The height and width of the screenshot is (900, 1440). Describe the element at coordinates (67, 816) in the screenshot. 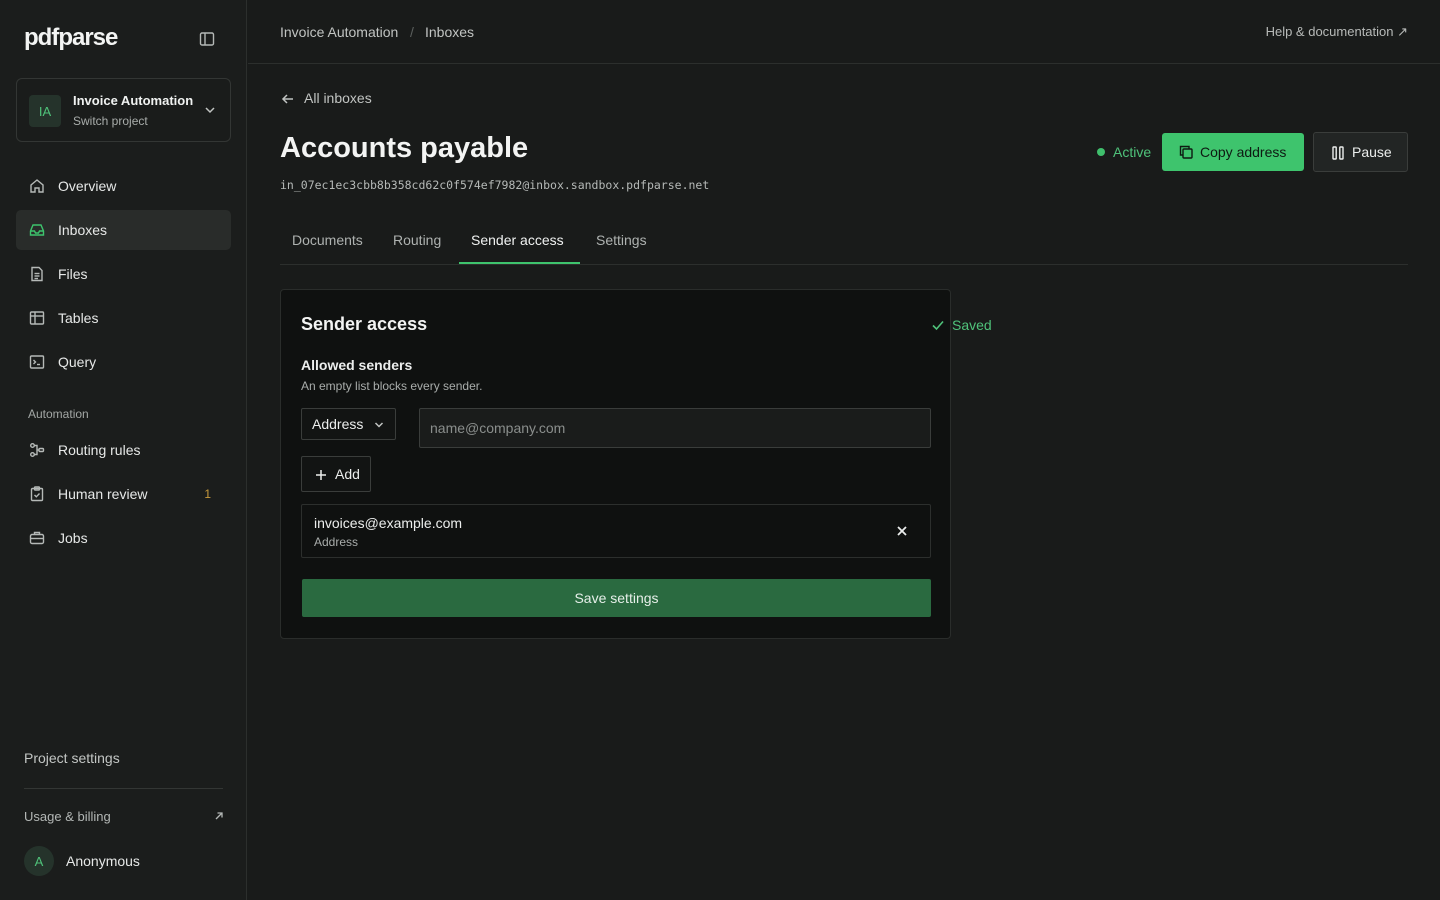

I see `usage-billing-link: Usage & billing` at that location.